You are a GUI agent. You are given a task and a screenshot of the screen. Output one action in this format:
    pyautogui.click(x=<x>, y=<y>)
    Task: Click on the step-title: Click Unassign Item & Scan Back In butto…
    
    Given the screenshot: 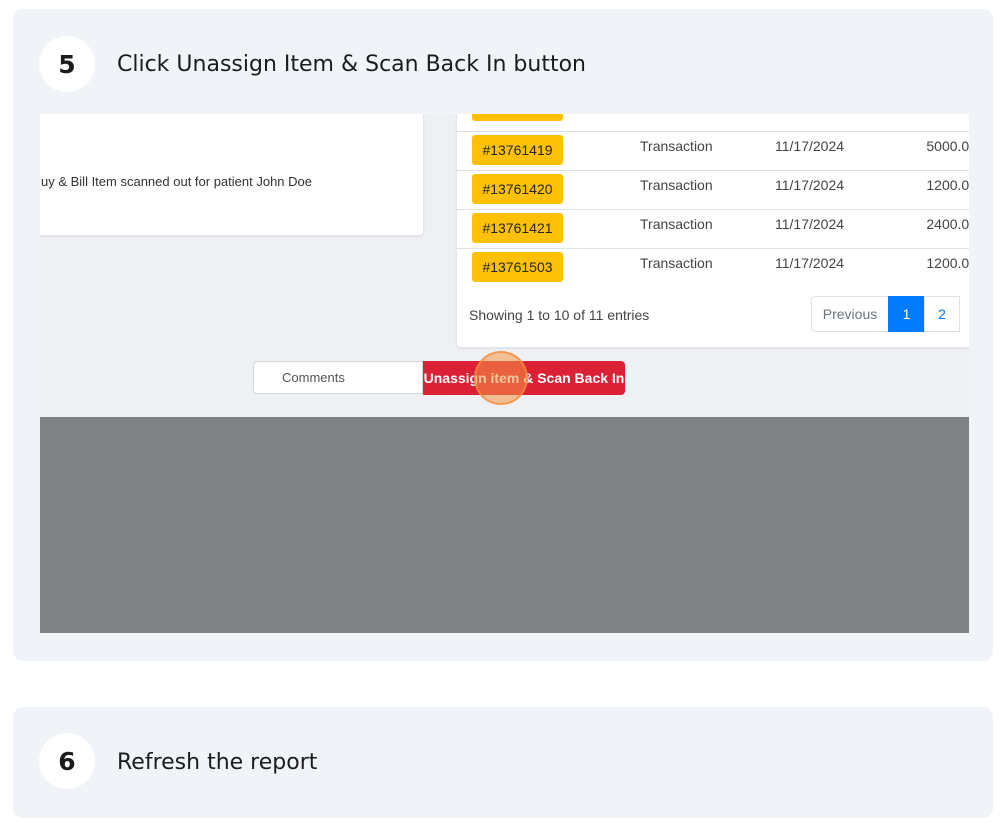 What is the action you would take?
    pyautogui.click(x=351, y=64)
    